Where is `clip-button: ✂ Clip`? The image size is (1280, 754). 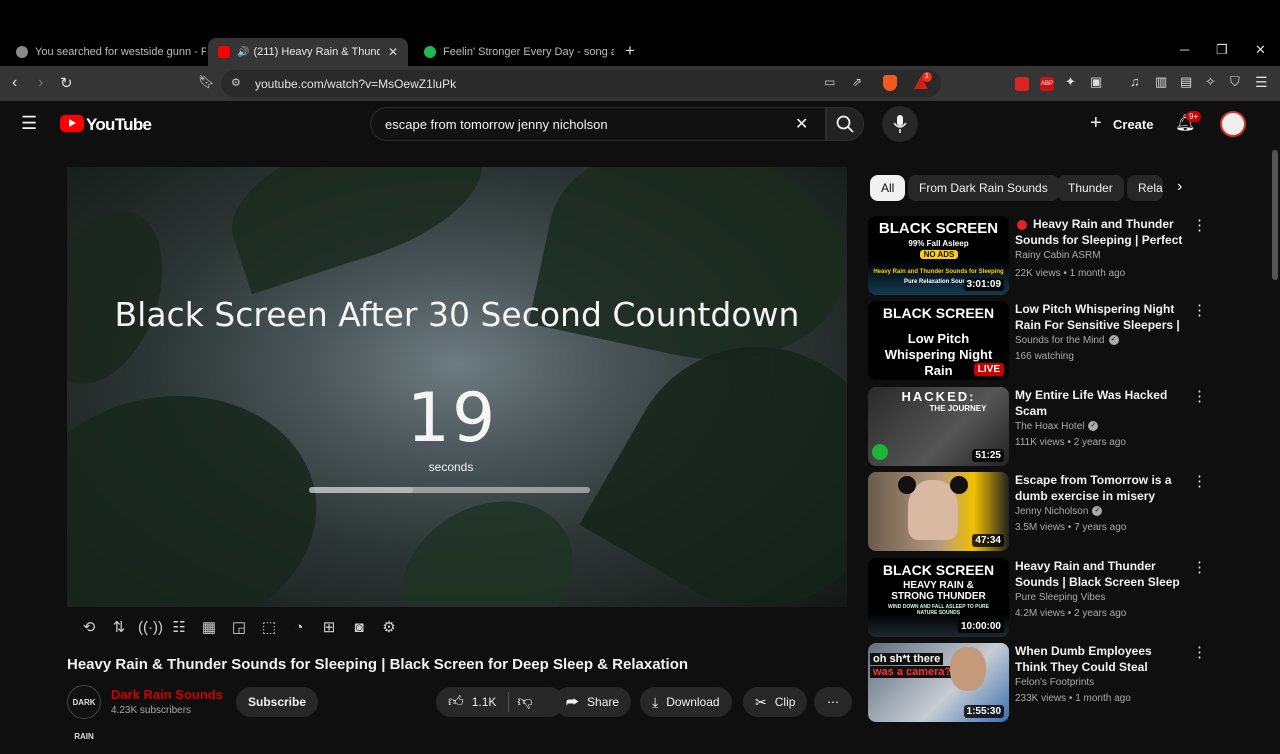 clip-button: ✂ Clip is located at coordinates (775, 702).